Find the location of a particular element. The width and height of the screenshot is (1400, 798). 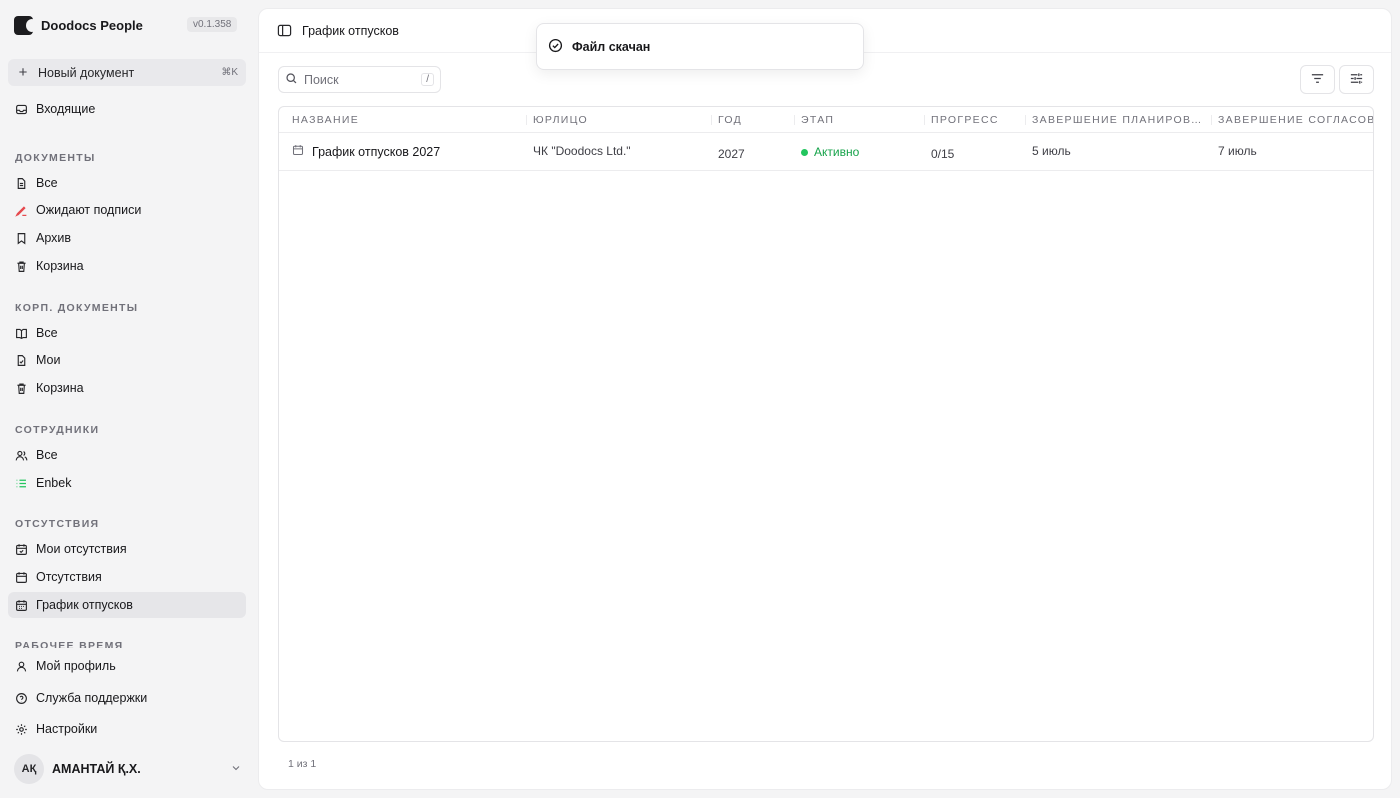

sidebar-item-documents-all: Все is located at coordinates (127, 183).